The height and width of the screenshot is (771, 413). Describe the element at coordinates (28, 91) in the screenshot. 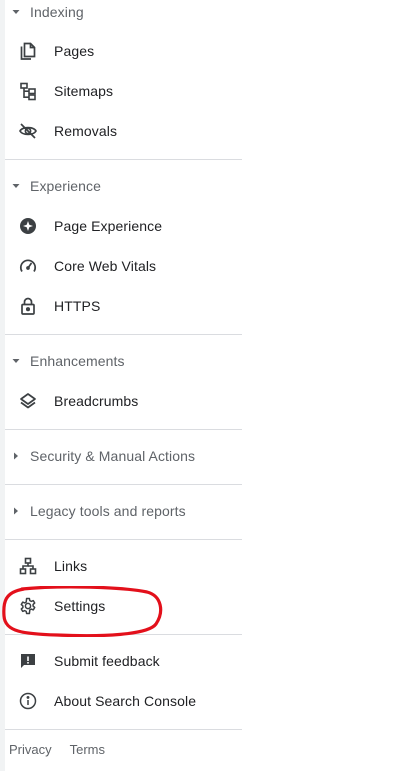

I see `sitemaps-icon` at that location.